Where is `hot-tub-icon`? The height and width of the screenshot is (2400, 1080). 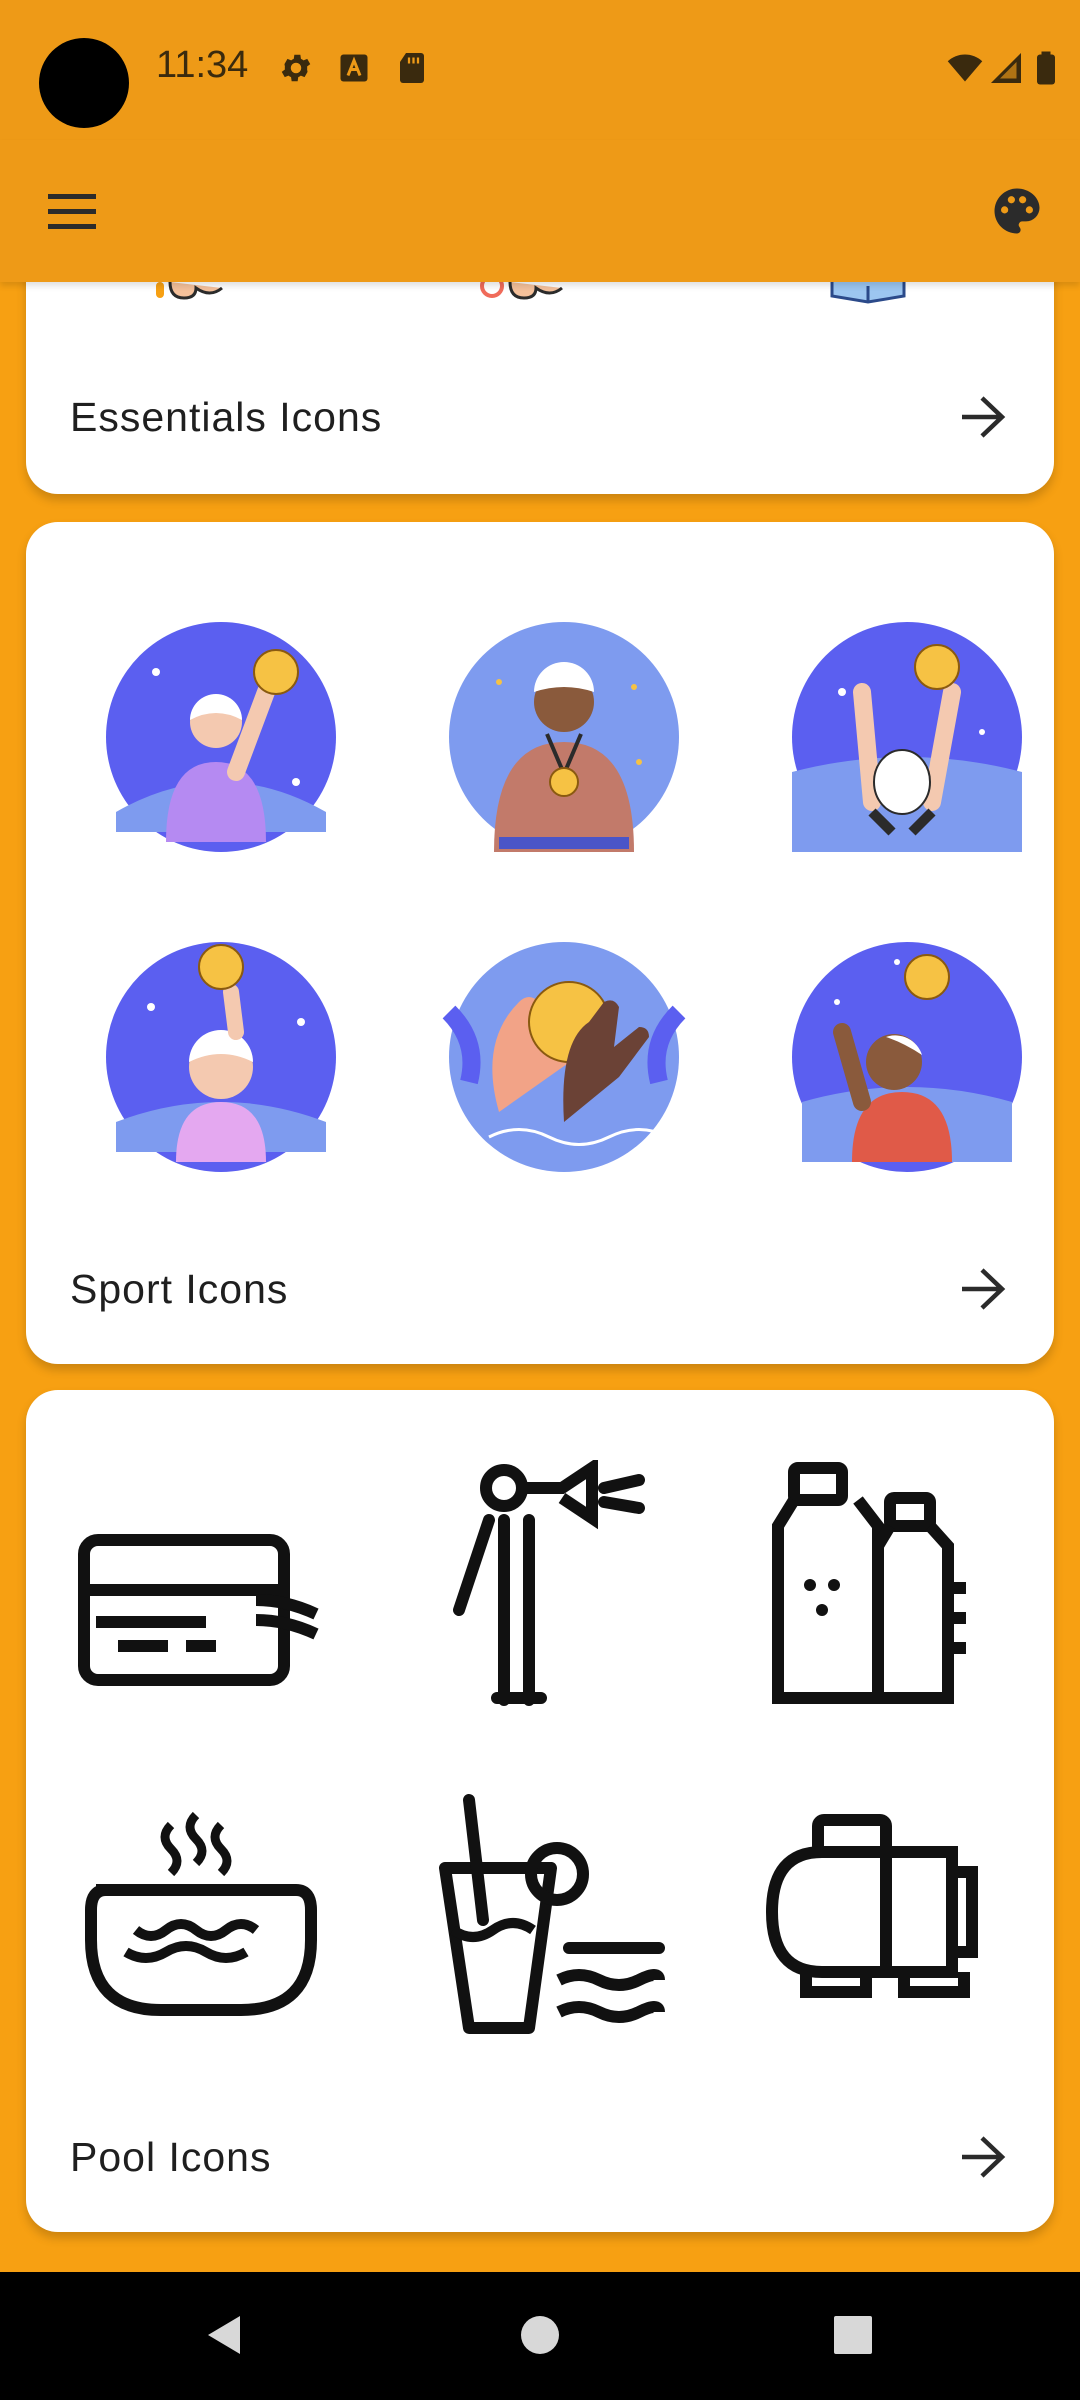
hot-tub-icon is located at coordinates (201, 1913).